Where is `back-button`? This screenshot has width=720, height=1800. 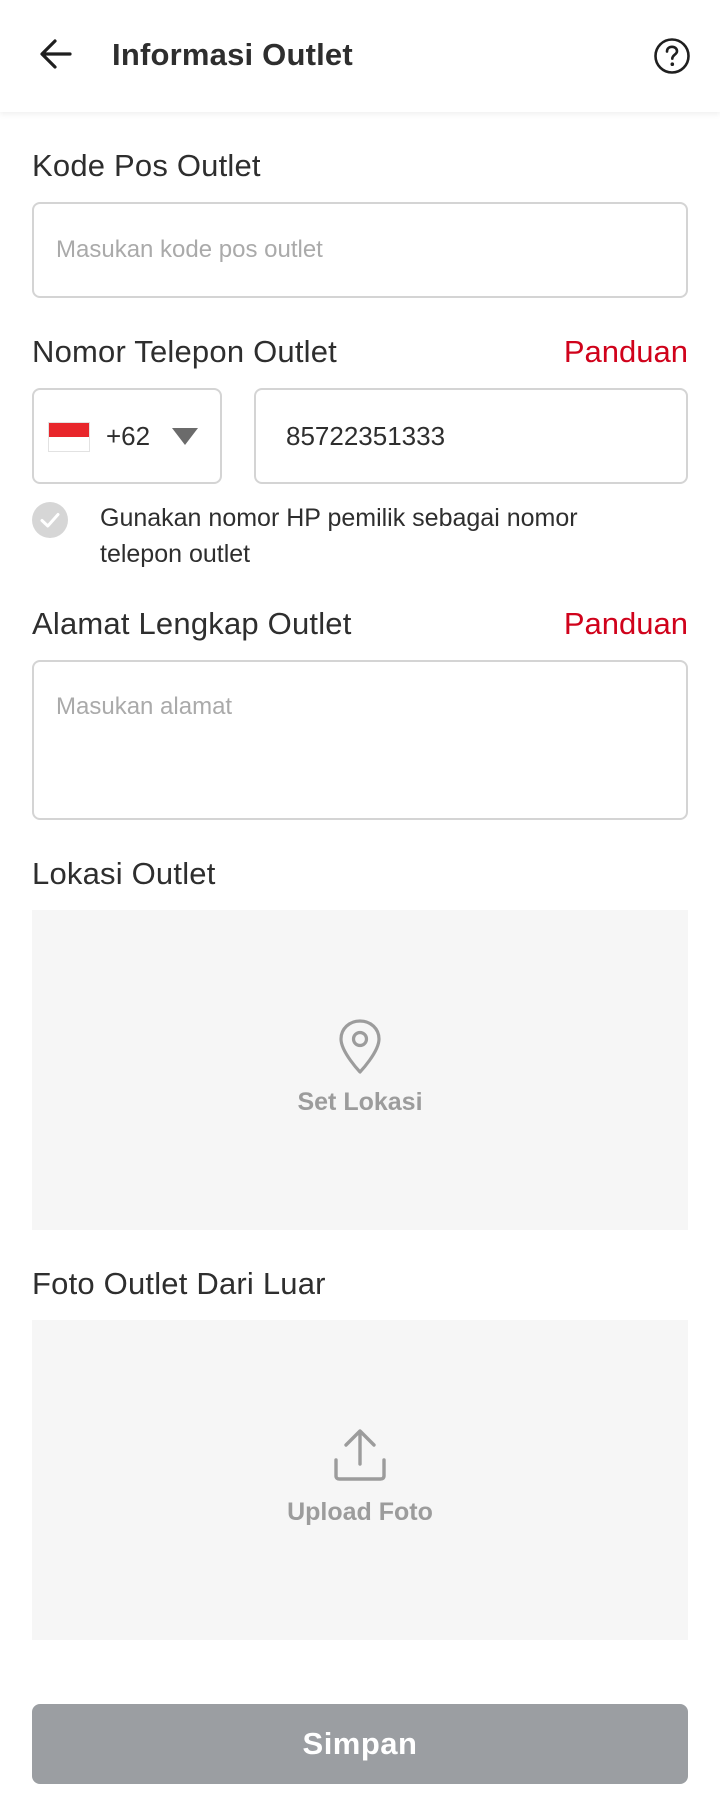
back-button is located at coordinates (56, 54).